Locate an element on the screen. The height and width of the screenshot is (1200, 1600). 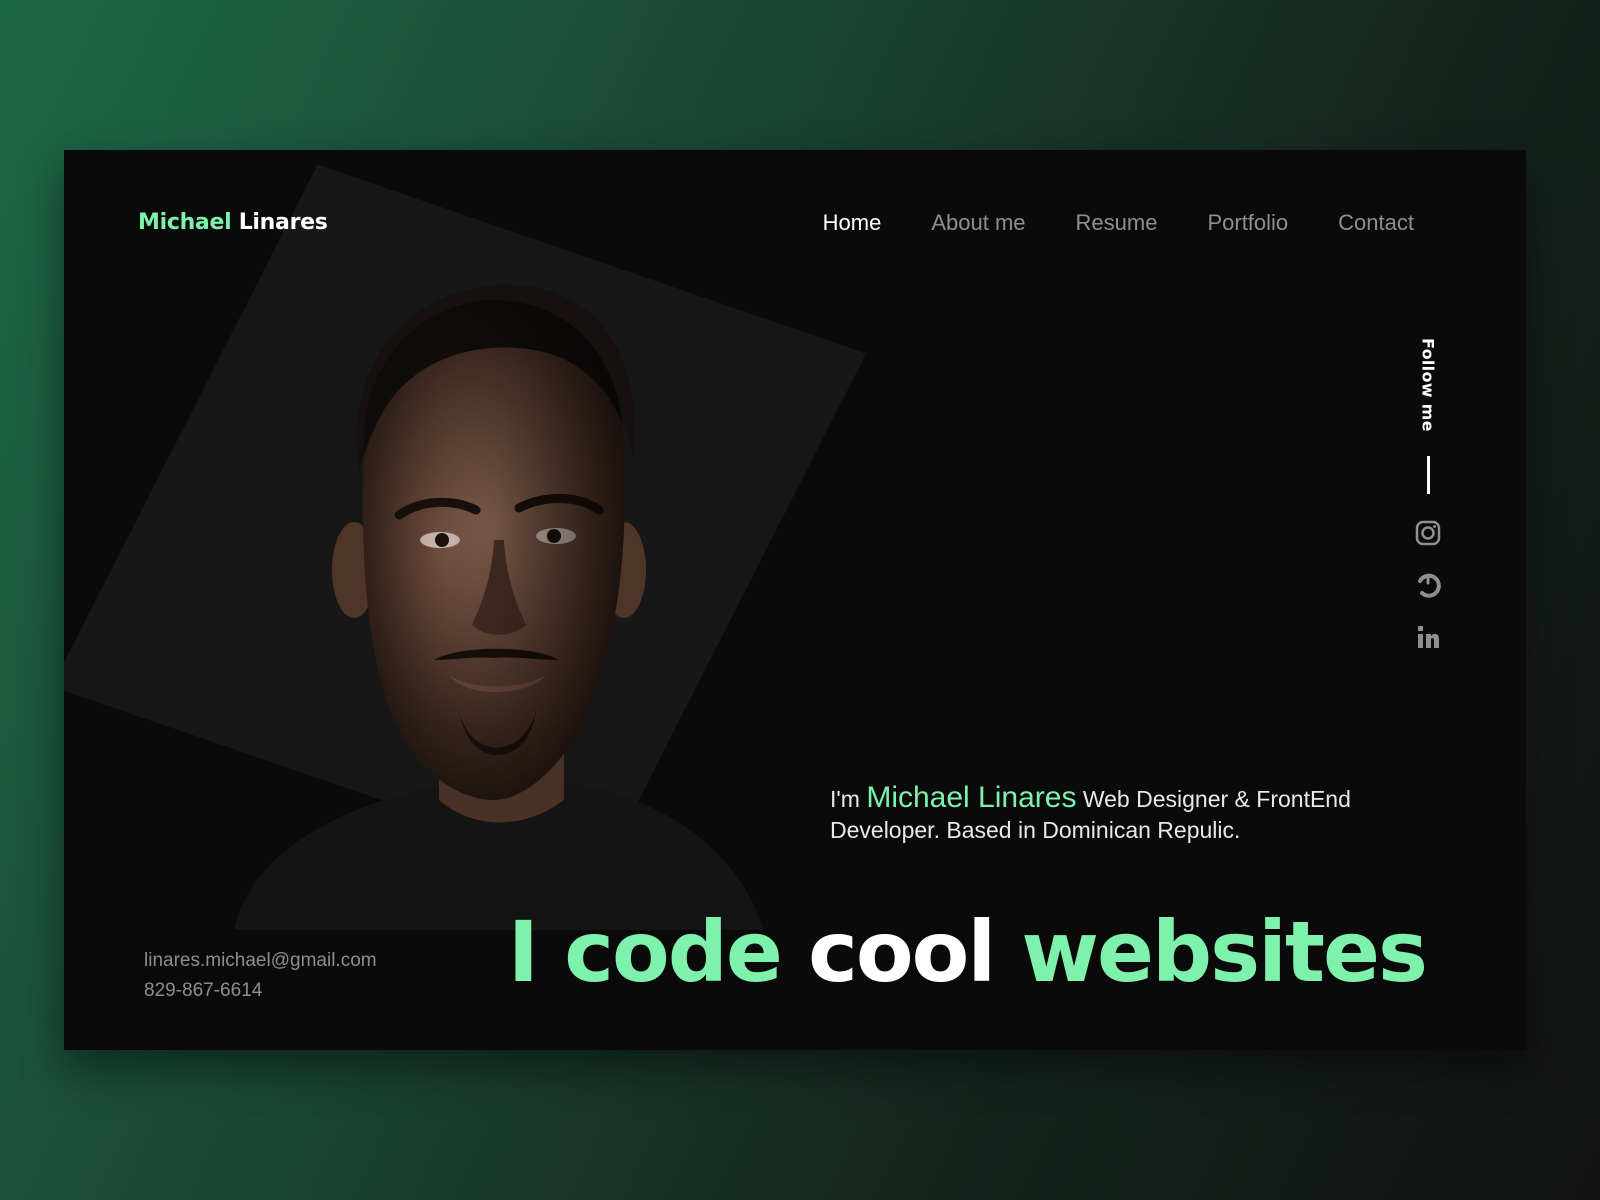
dribbble-icon is located at coordinates (1428, 585).